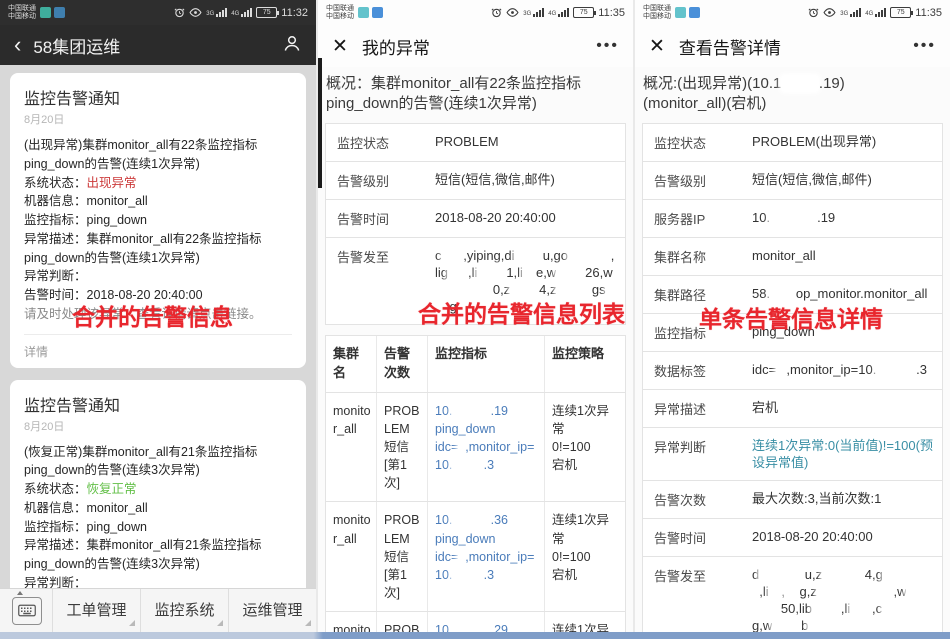 The image size is (950, 639). I want to click on status-bar: 中国联通 中国移动 3G 4G 75 11:32, so click(158, 12).